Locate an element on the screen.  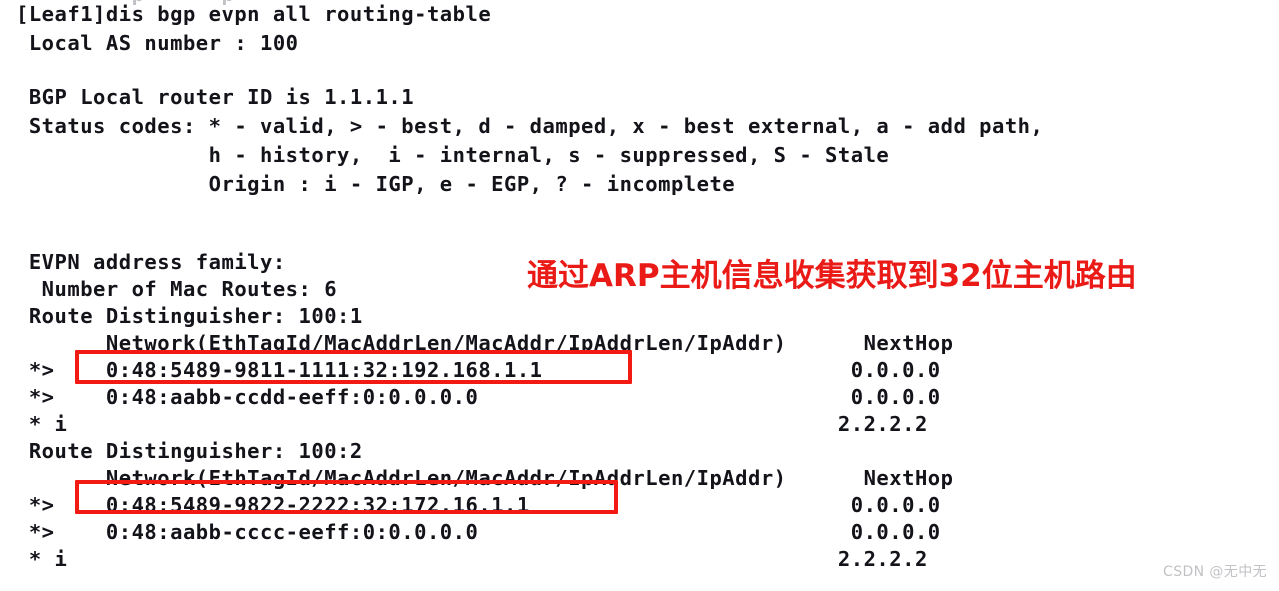
terminal-line-rd-1: Route Distinguisher: 100:1 is located at coordinates (189, 316).